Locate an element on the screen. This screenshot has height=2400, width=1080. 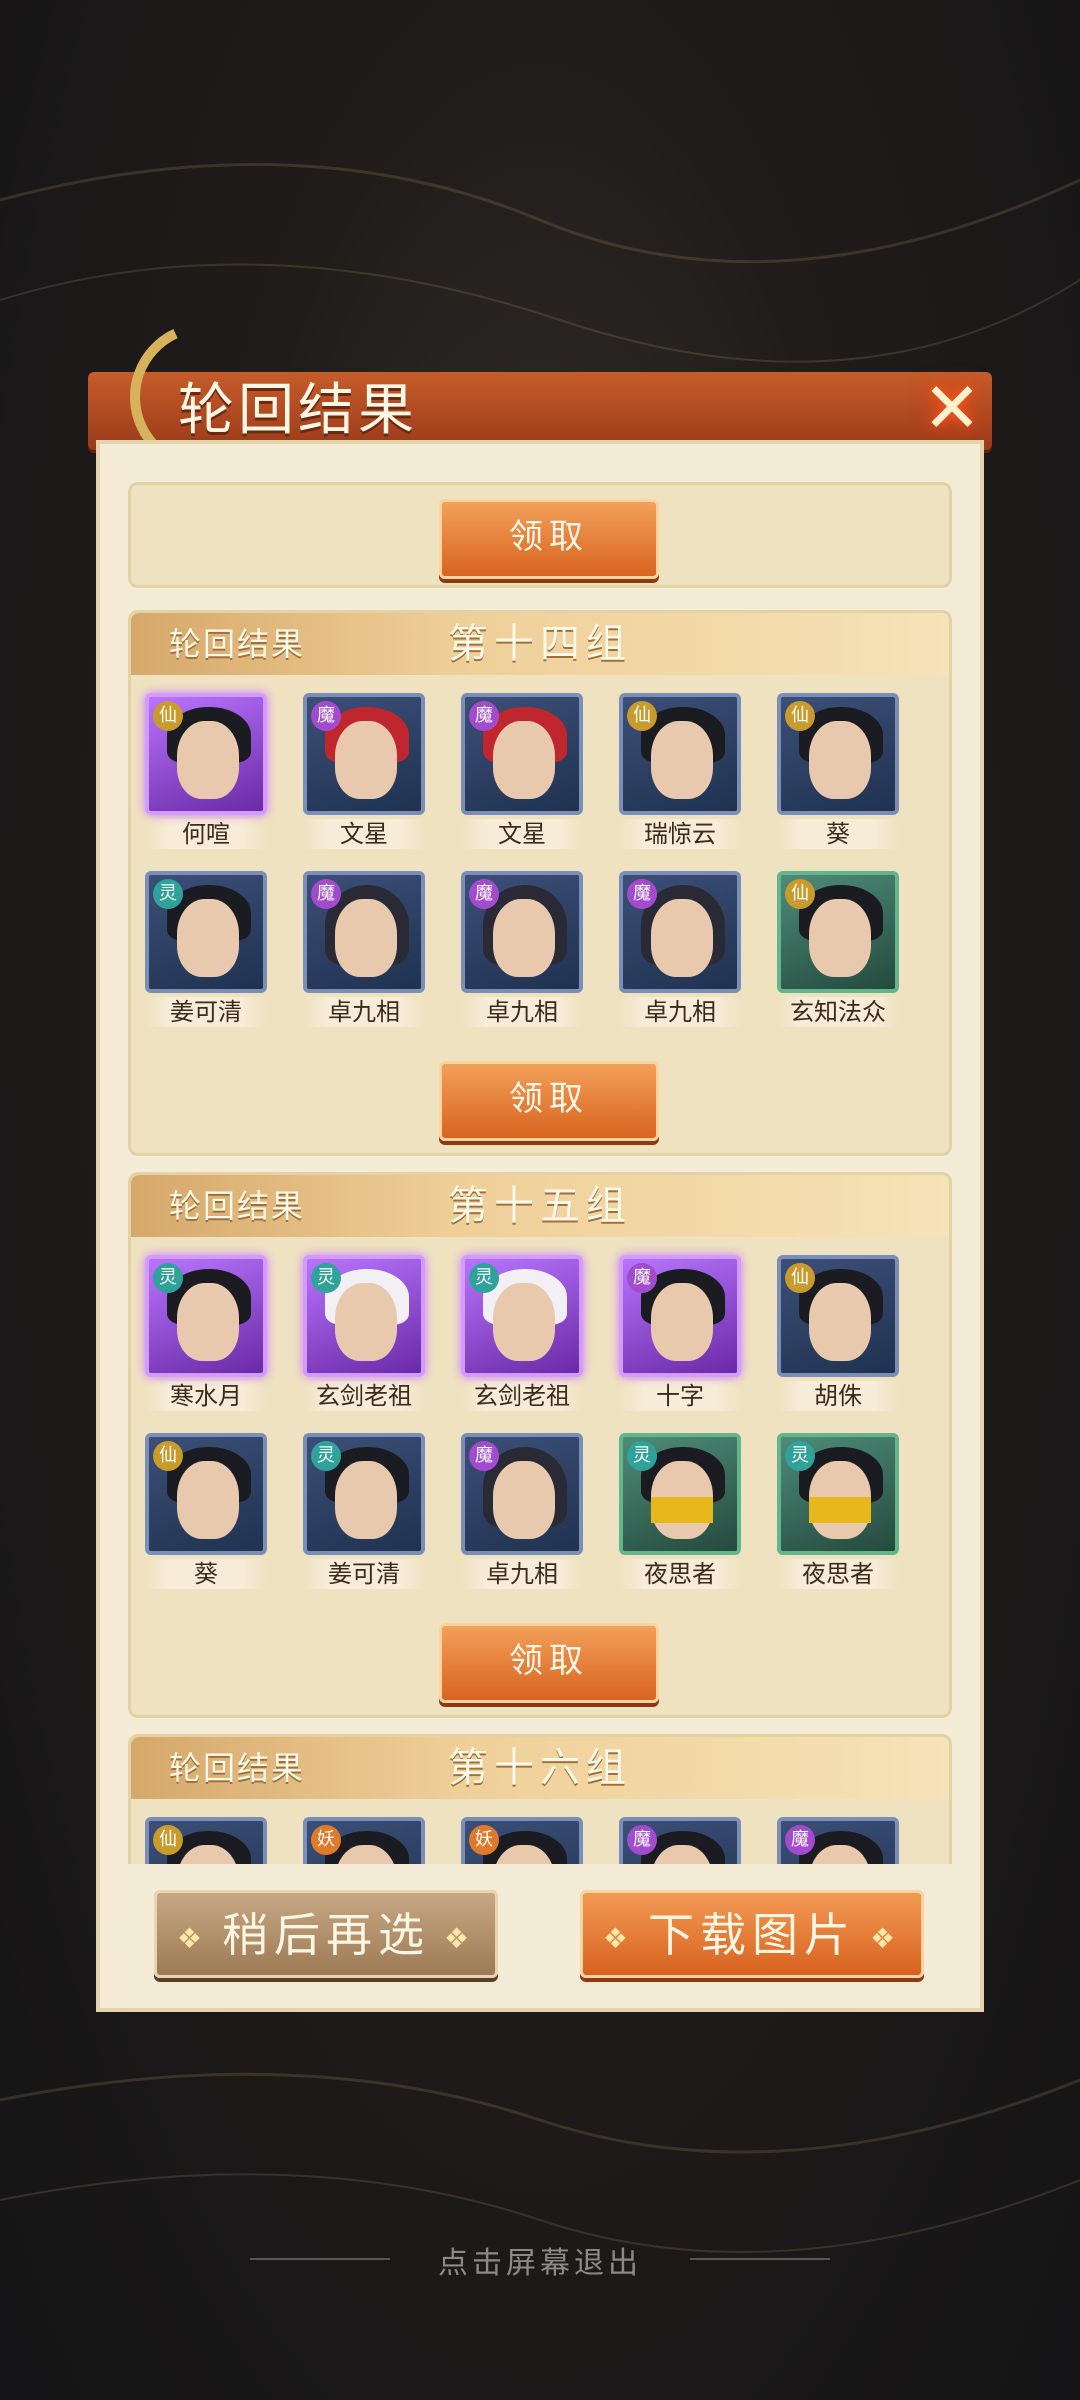
choose-later-label: 稍后再选 is located at coordinates (326, 1935).